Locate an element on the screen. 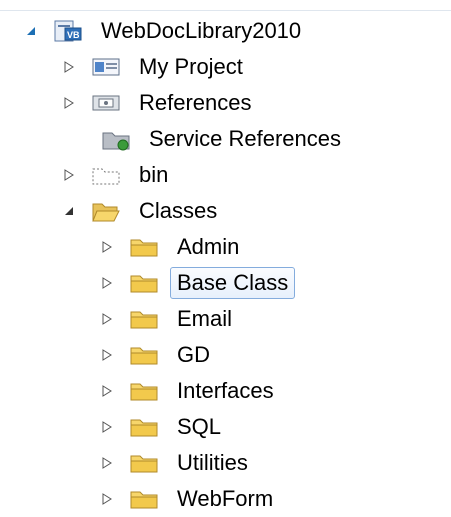 Image resolution: width=451 pixels, height=517 pixels. folder-label: GD is located at coordinates (193, 354).